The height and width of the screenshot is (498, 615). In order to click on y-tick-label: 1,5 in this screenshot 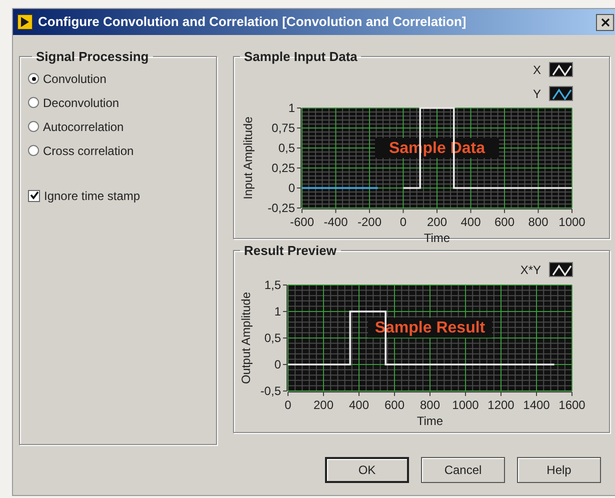, I will do `click(272, 285)`.